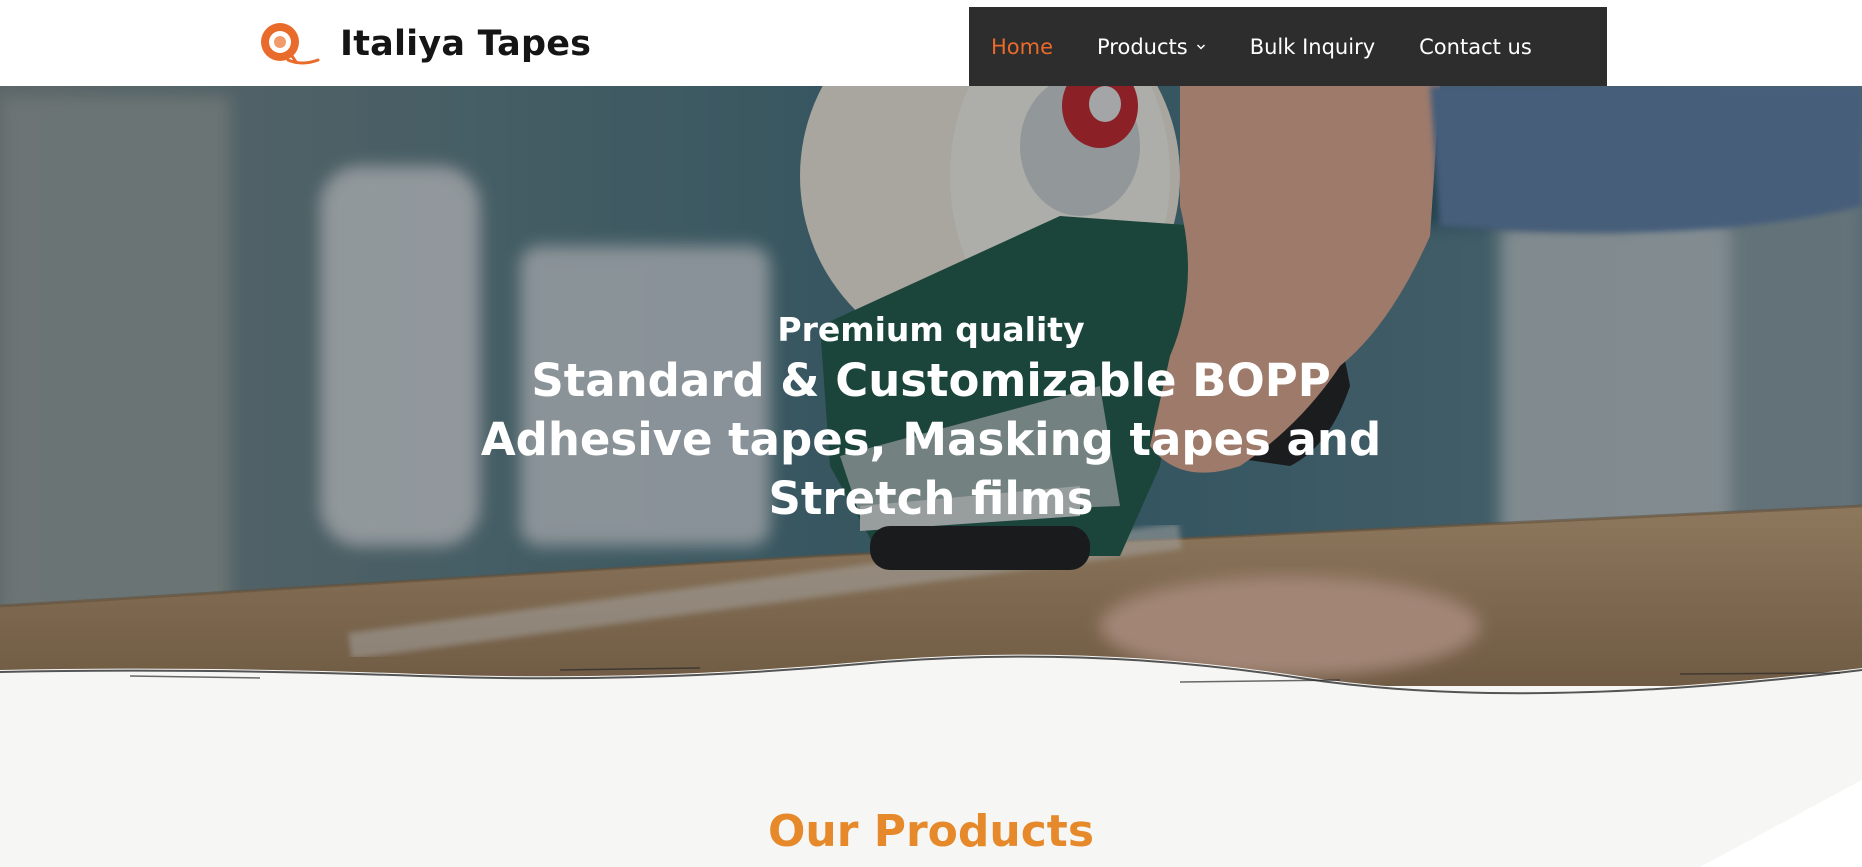  I want to click on chevron-down-icon, so click(1200, 46).